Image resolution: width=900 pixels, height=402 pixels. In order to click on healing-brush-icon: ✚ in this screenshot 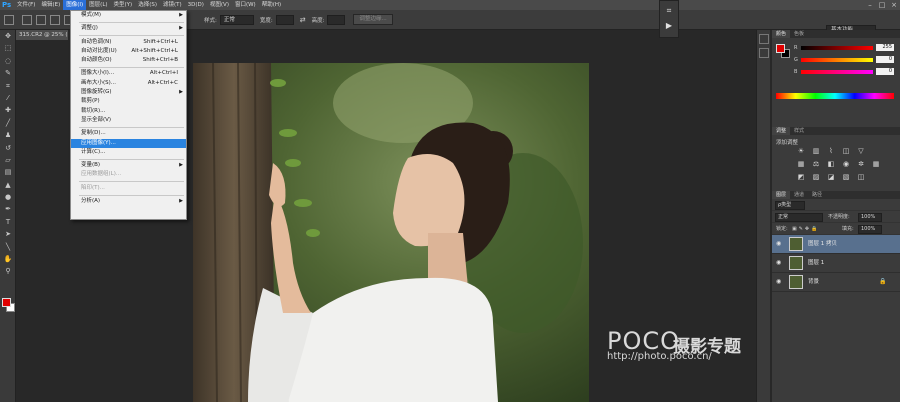, I will do `click(8, 110)`.